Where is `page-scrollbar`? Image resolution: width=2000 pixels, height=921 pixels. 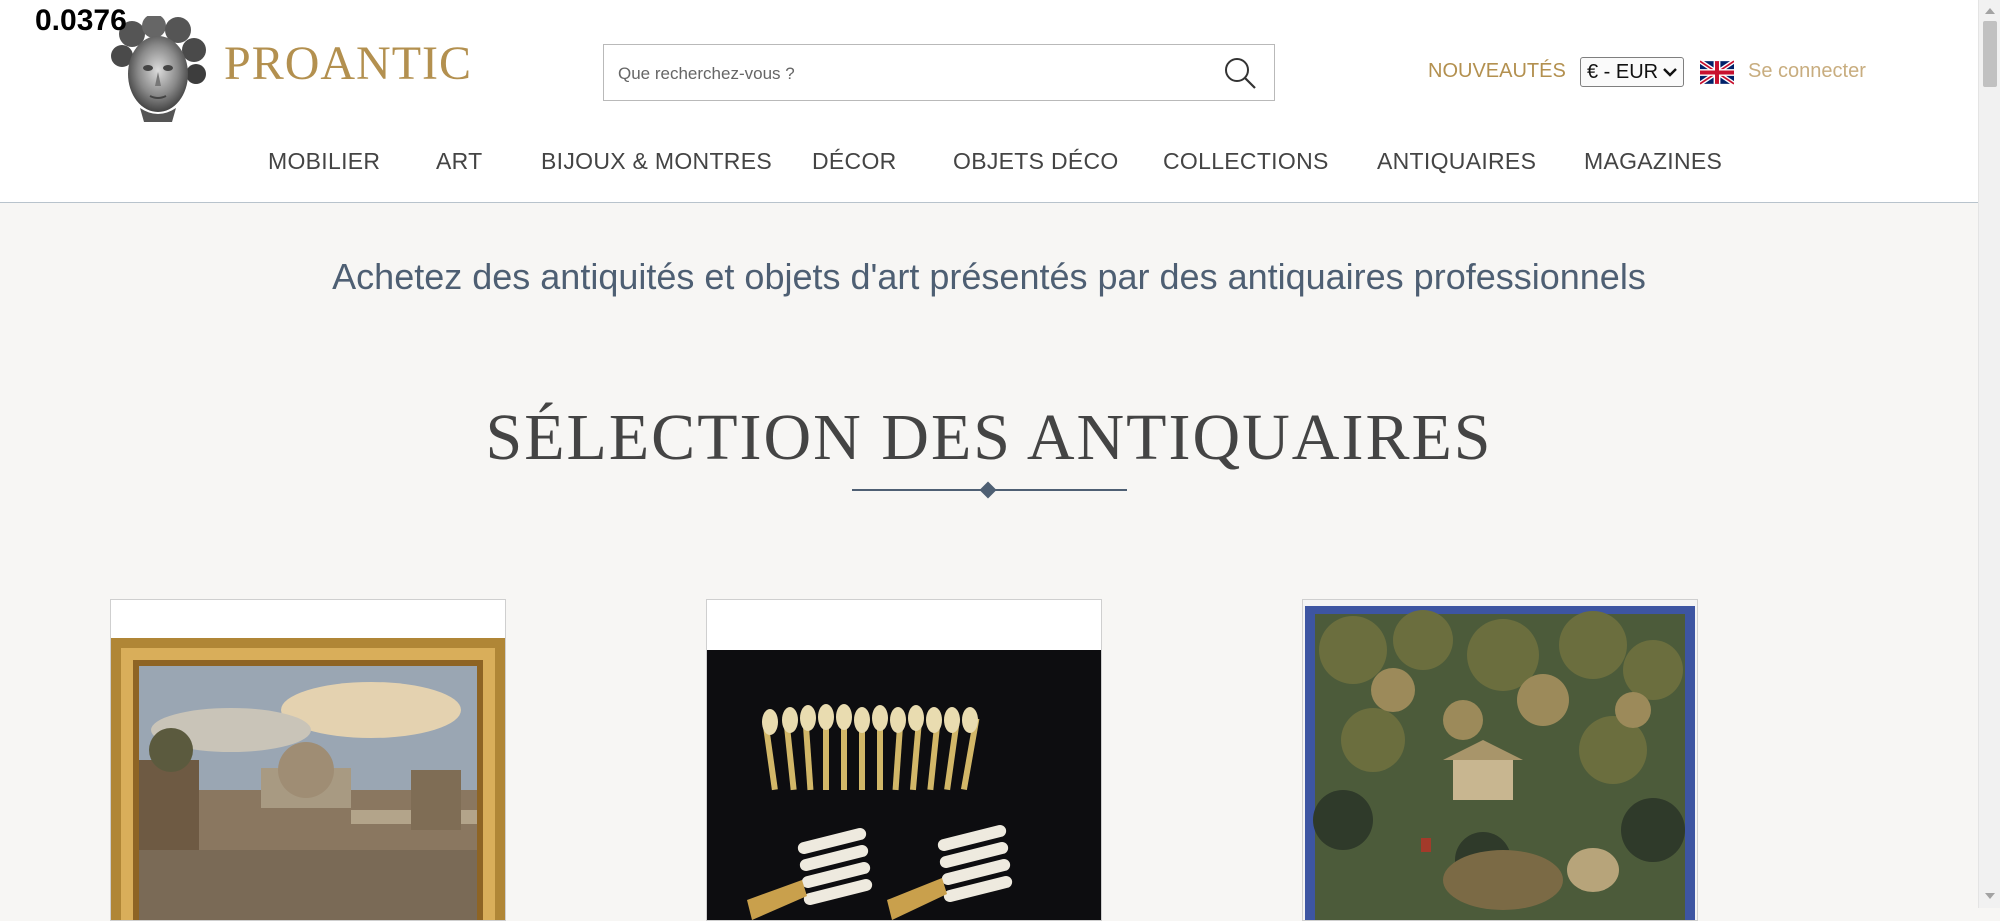
page-scrollbar is located at coordinates (1989, 454).